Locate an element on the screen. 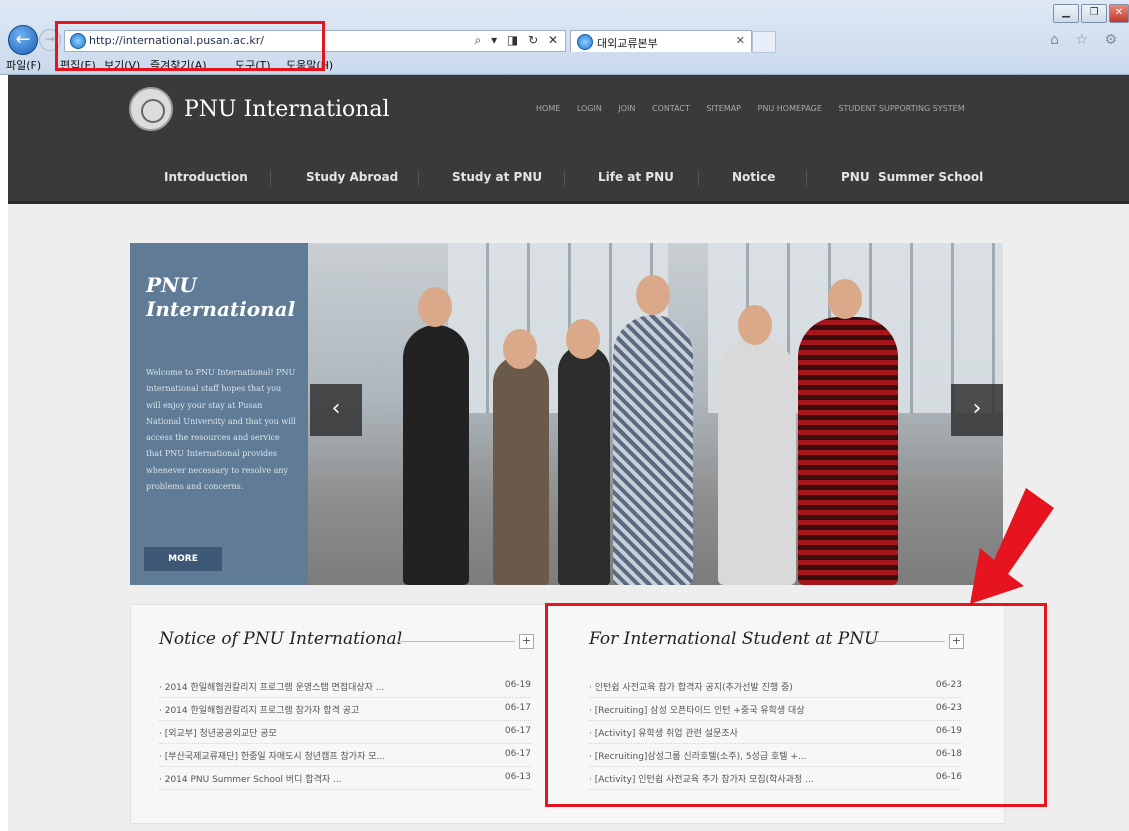 The height and width of the screenshot is (831, 1129). next-slide-button: › is located at coordinates (977, 410).